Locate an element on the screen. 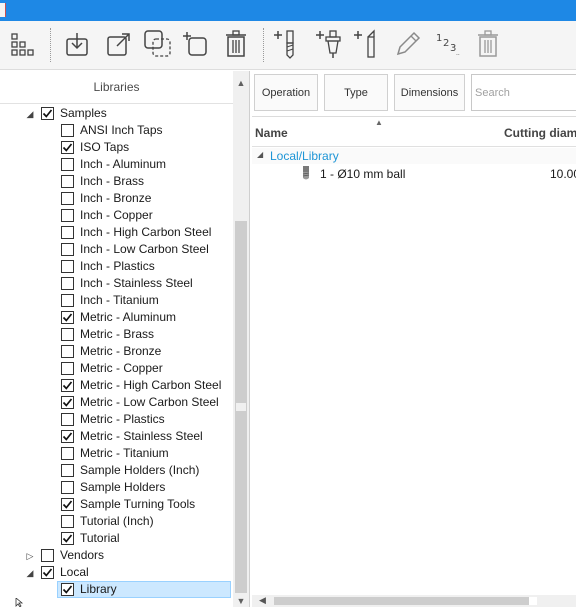  tree-item: Inch - Titanium is located at coordinates (116, 300).